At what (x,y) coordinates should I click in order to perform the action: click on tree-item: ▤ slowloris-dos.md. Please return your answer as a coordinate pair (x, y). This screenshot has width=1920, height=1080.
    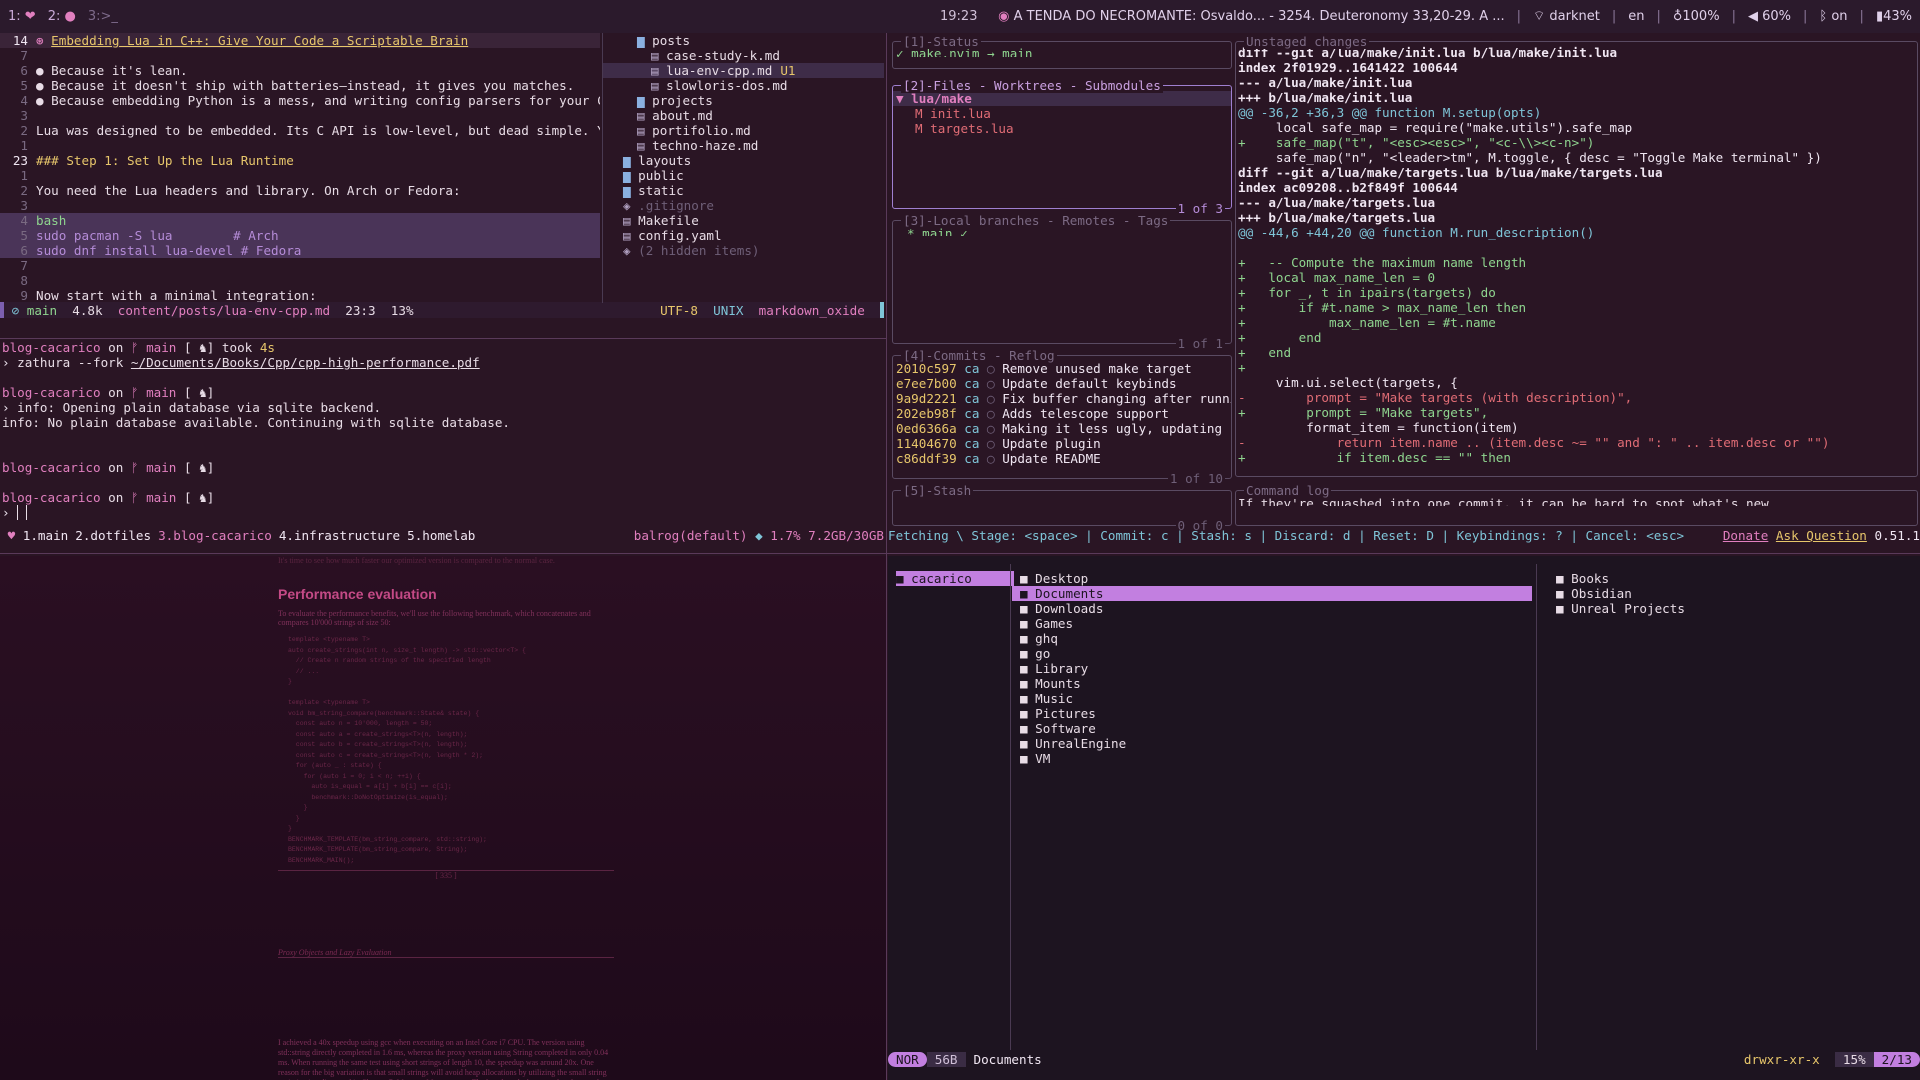
    Looking at the image, I should click on (743, 85).